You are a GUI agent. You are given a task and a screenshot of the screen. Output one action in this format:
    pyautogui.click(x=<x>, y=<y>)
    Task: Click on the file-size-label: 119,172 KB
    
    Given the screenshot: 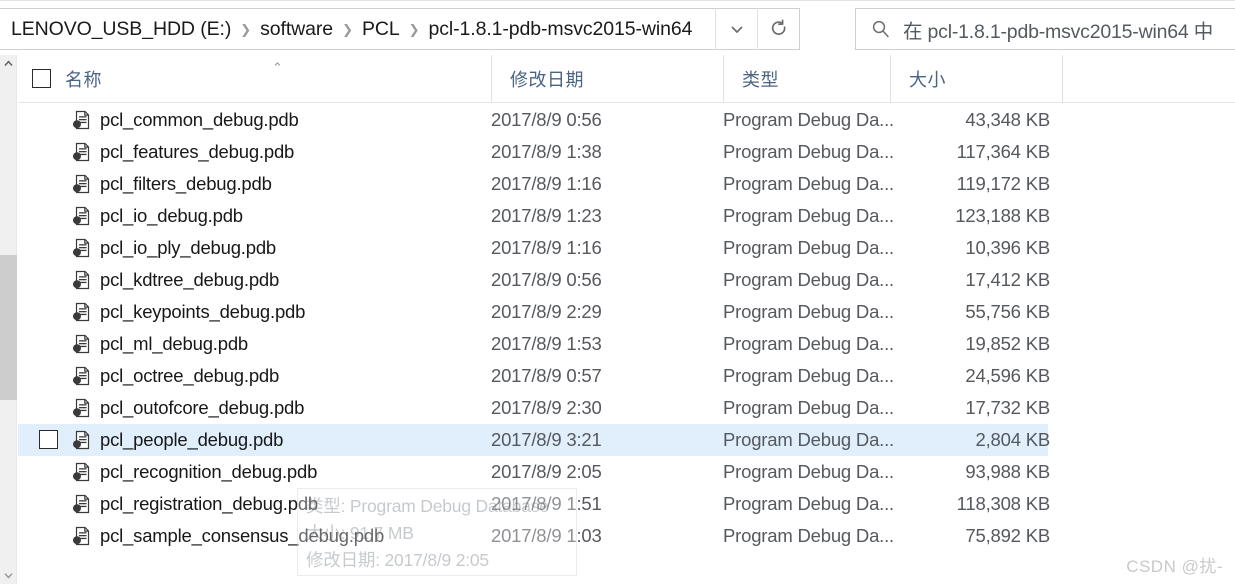 What is the action you would take?
    pyautogui.click(x=1003, y=183)
    